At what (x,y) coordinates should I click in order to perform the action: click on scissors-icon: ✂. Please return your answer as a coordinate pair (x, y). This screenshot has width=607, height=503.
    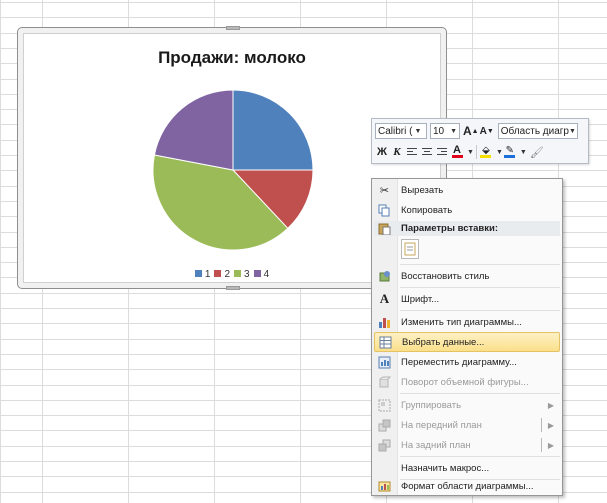
    Looking at the image, I should click on (384, 190).